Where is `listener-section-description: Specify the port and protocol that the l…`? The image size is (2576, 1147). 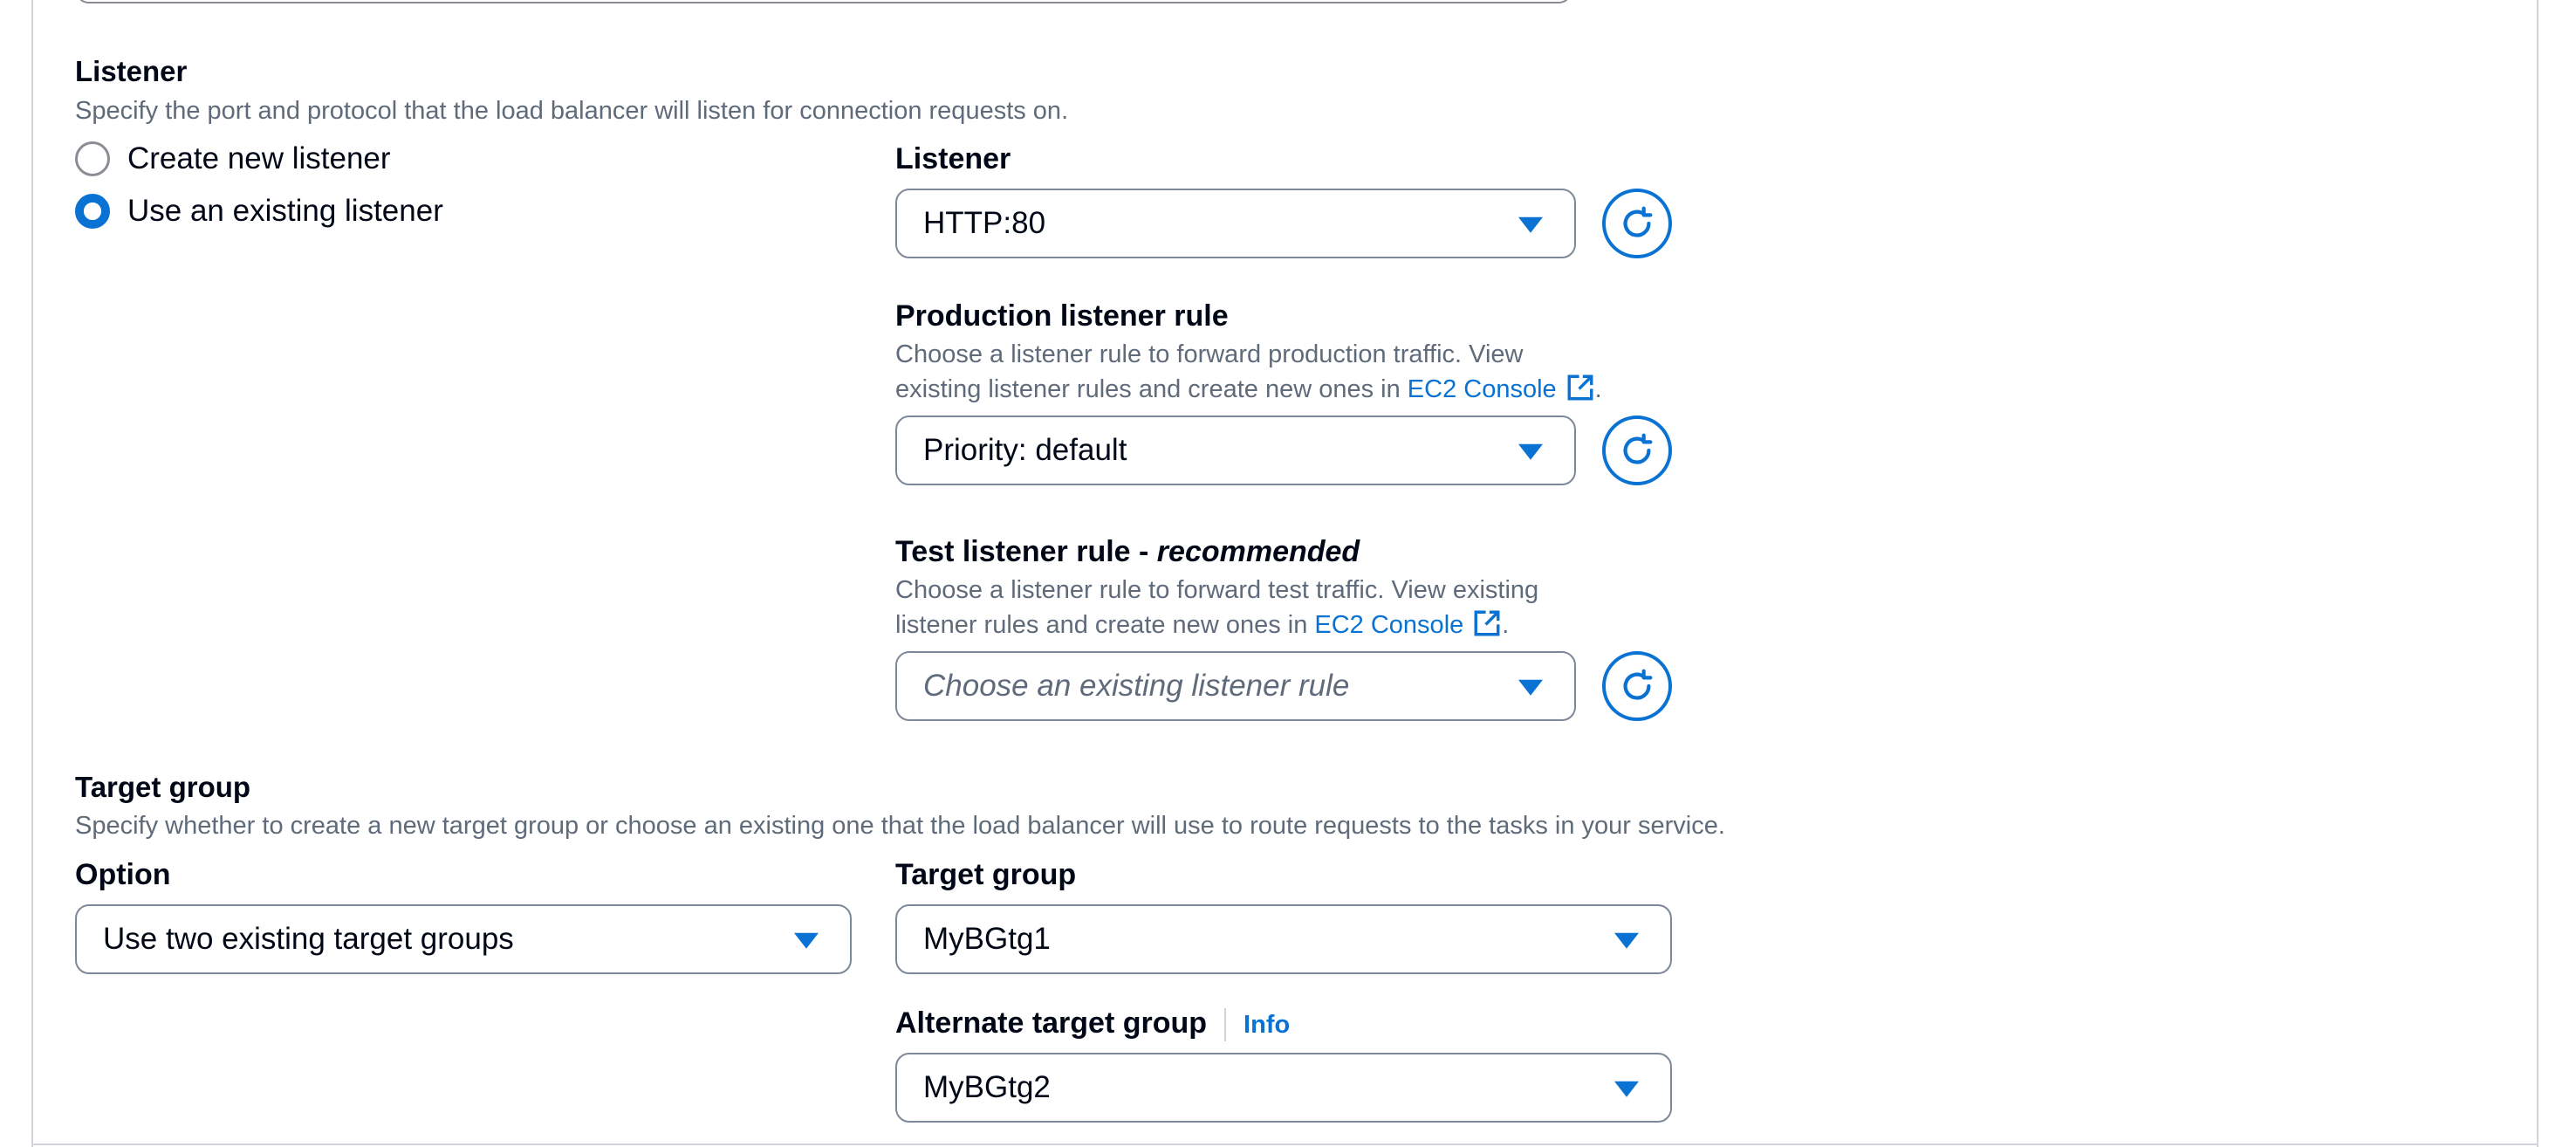 listener-section-description: Specify the port and protocol that the l… is located at coordinates (572, 111).